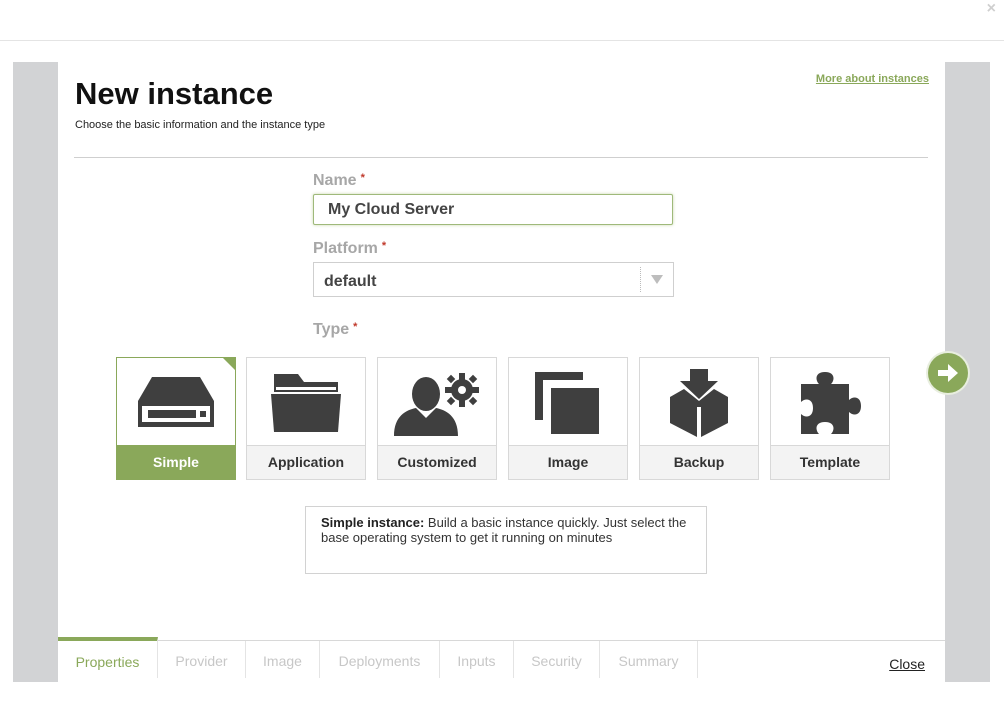 The width and height of the screenshot is (1004, 716). What do you see at coordinates (437, 462) in the screenshot?
I see `type-tile-label: Customized` at bounding box center [437, 462].